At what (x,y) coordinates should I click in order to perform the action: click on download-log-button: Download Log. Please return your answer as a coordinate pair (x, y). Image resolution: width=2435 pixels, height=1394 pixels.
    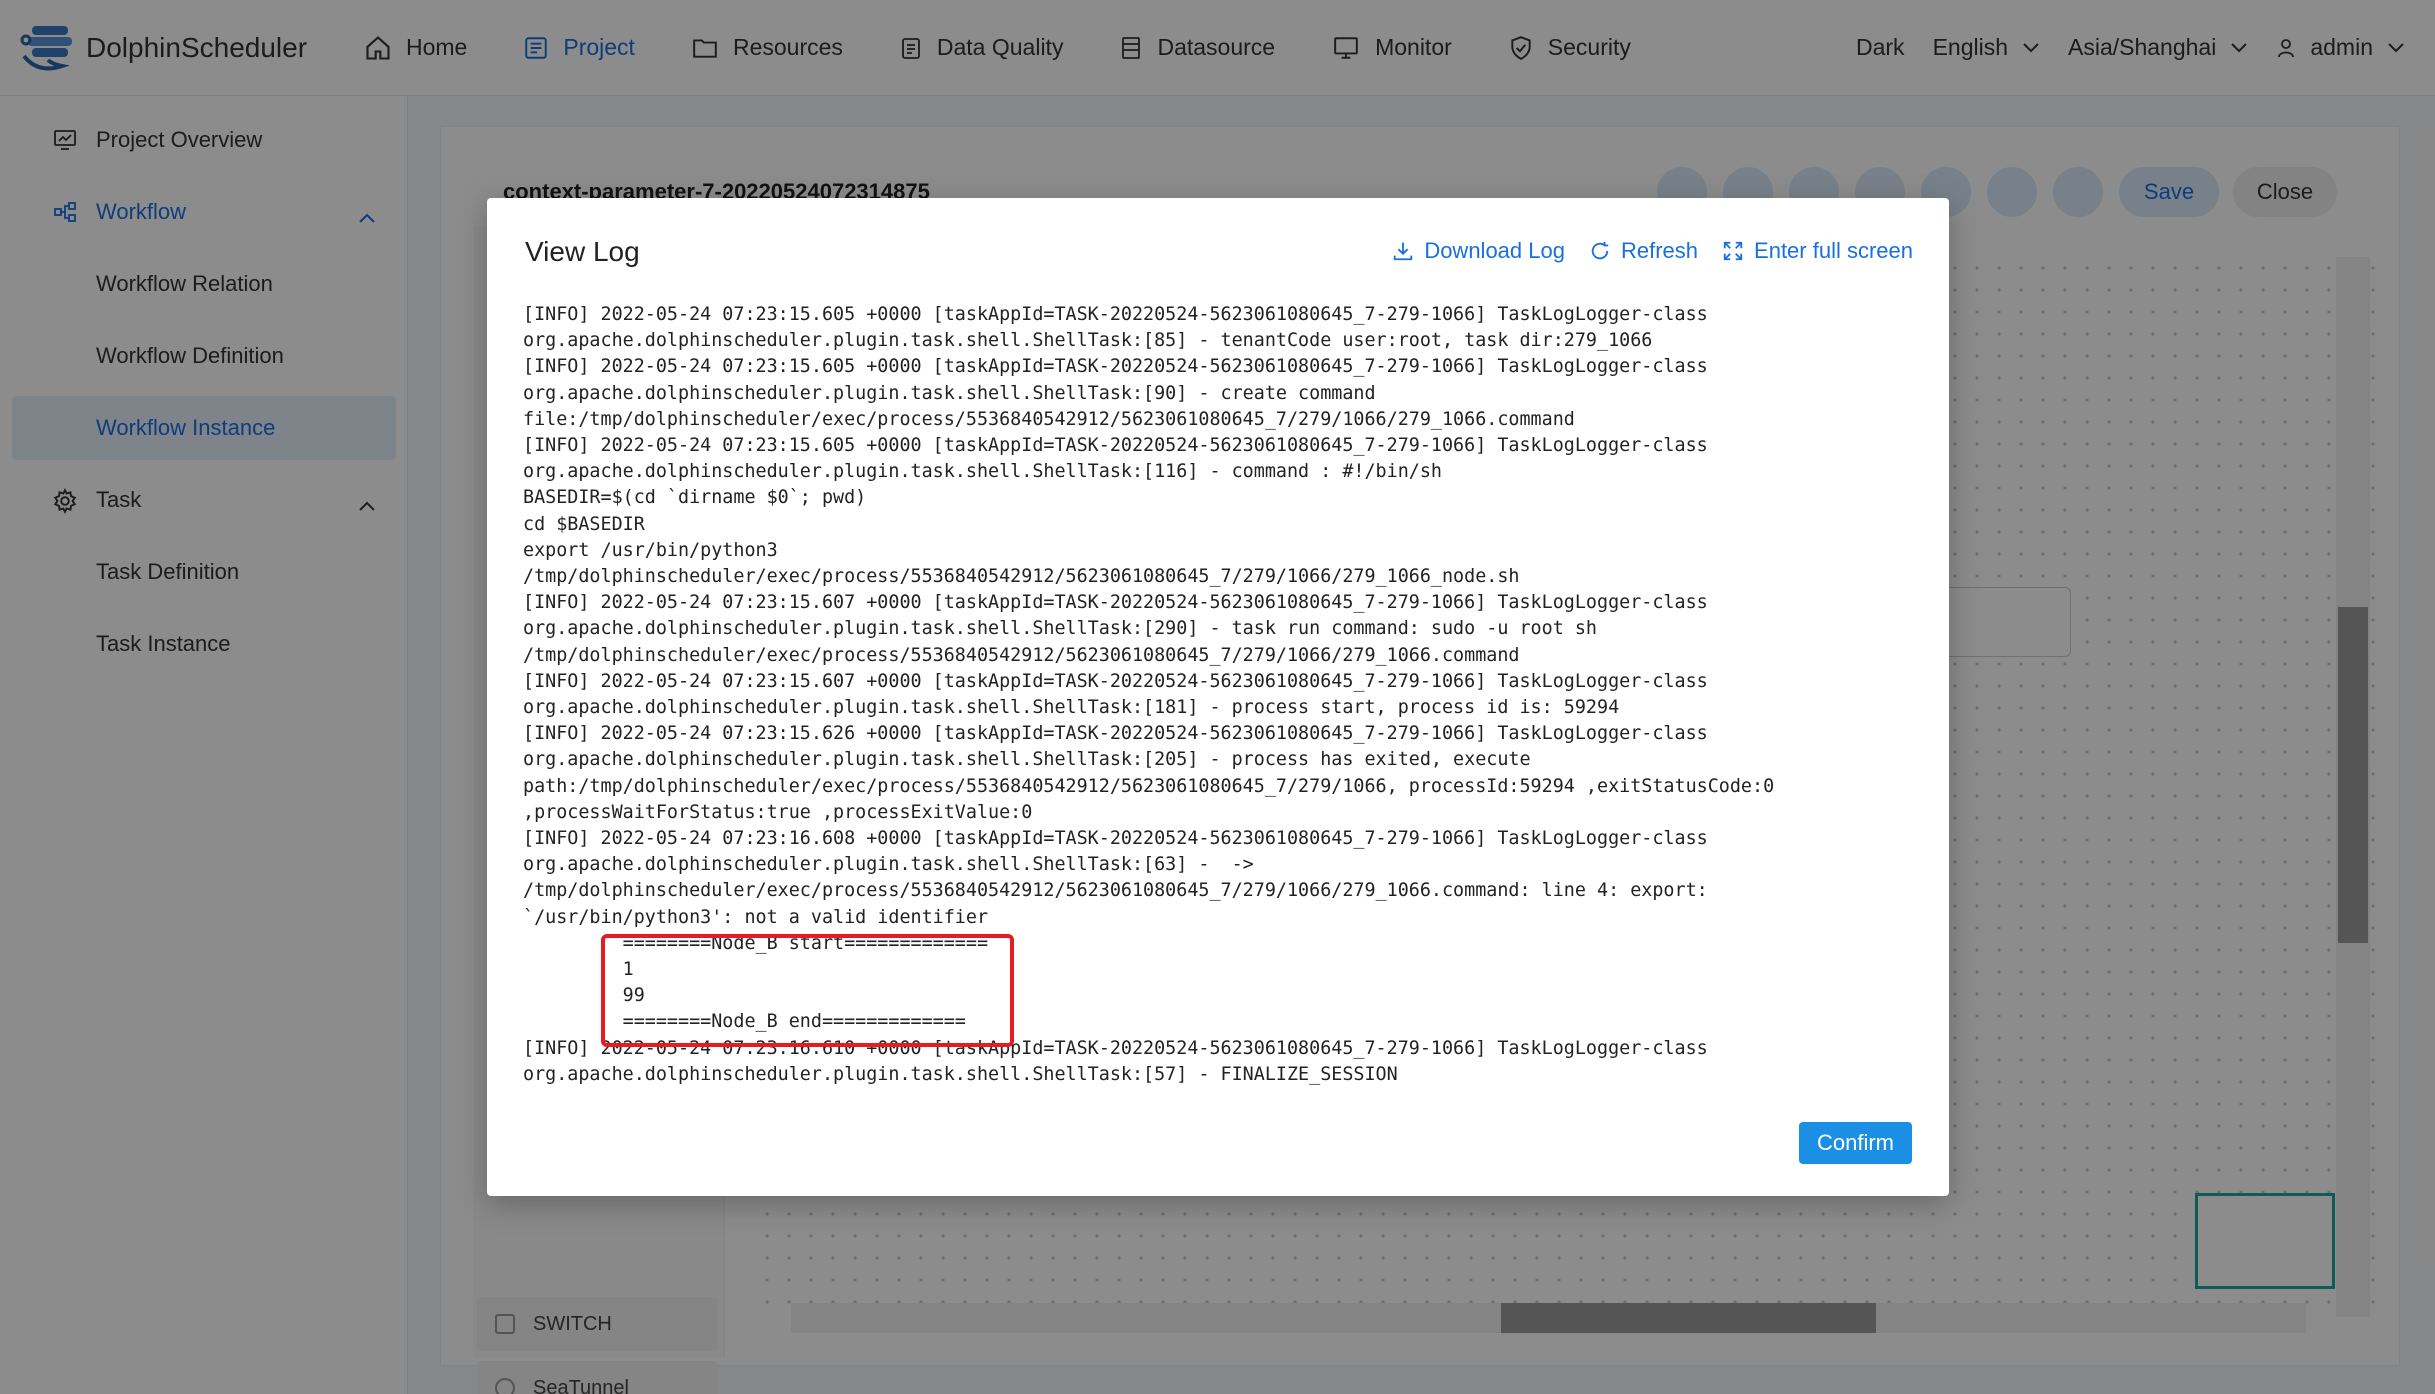
    Looking at the image, I should click on (1478, 251).